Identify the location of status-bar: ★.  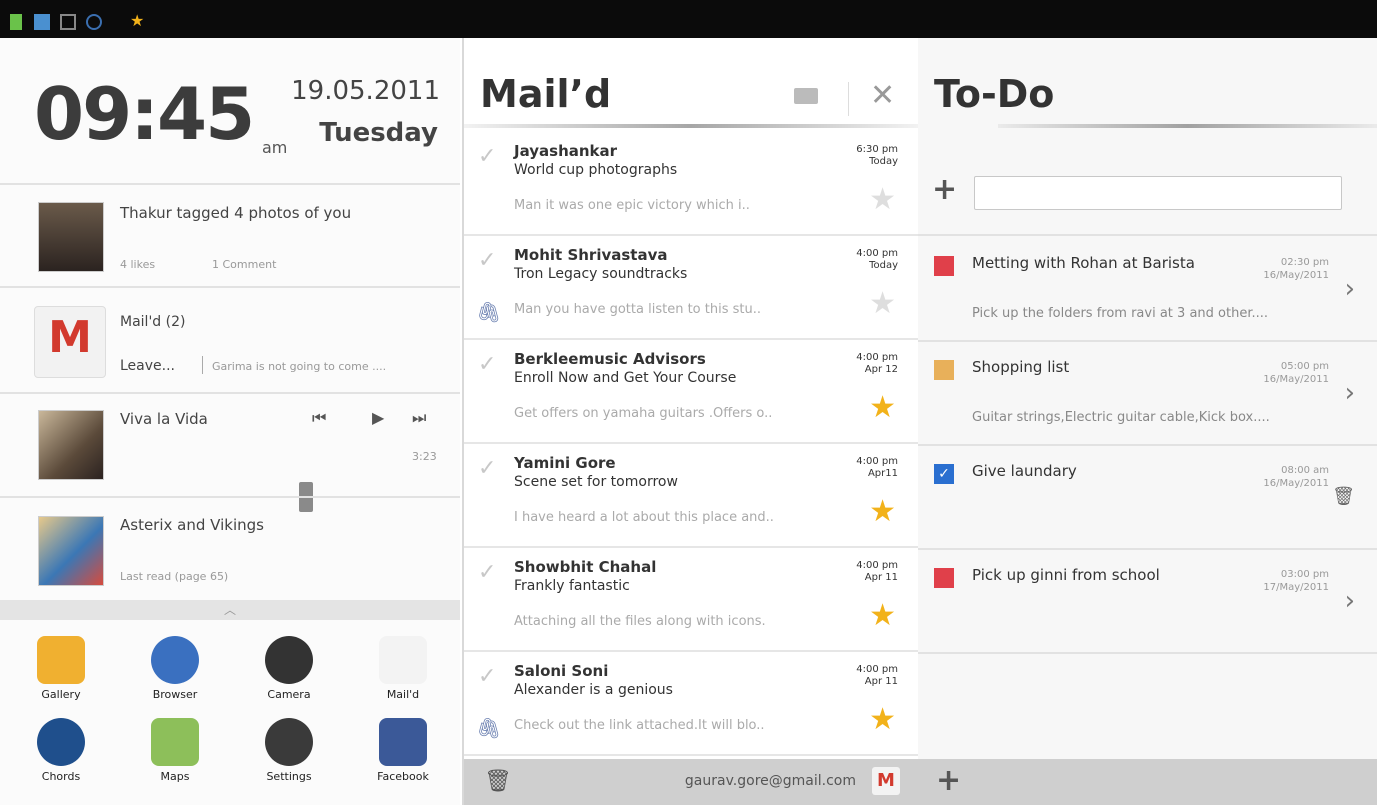
(688, 19).